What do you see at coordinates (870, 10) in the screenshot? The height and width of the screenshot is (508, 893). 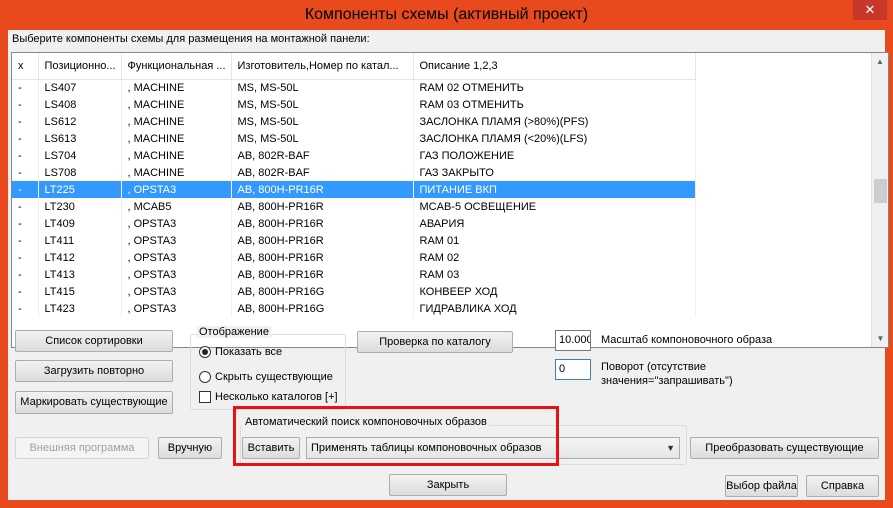 I see `close-icon: ✕` at bounding box center [870, 10].